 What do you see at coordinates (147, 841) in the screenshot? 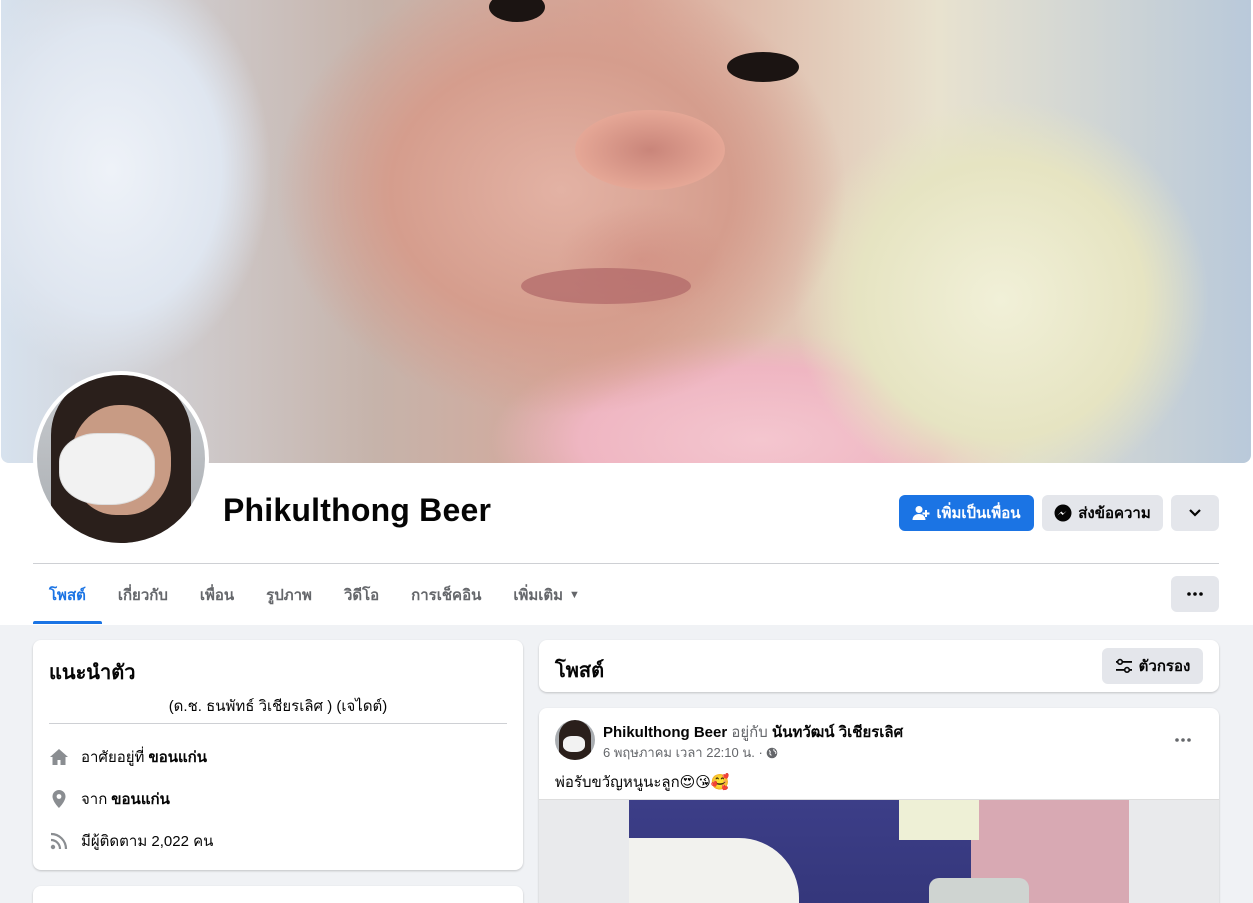
I see `followers-text: มีผู้ติดตาม 2,022 คน` at bounding box center [147, 841].